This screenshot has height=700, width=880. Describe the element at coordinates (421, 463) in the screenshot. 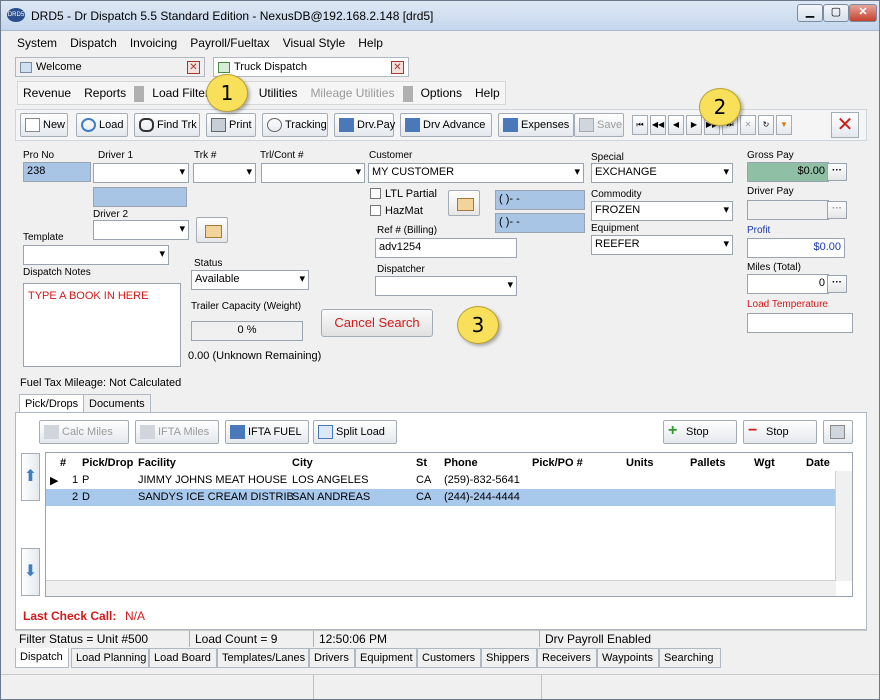

I see `column-header: St` at that location.